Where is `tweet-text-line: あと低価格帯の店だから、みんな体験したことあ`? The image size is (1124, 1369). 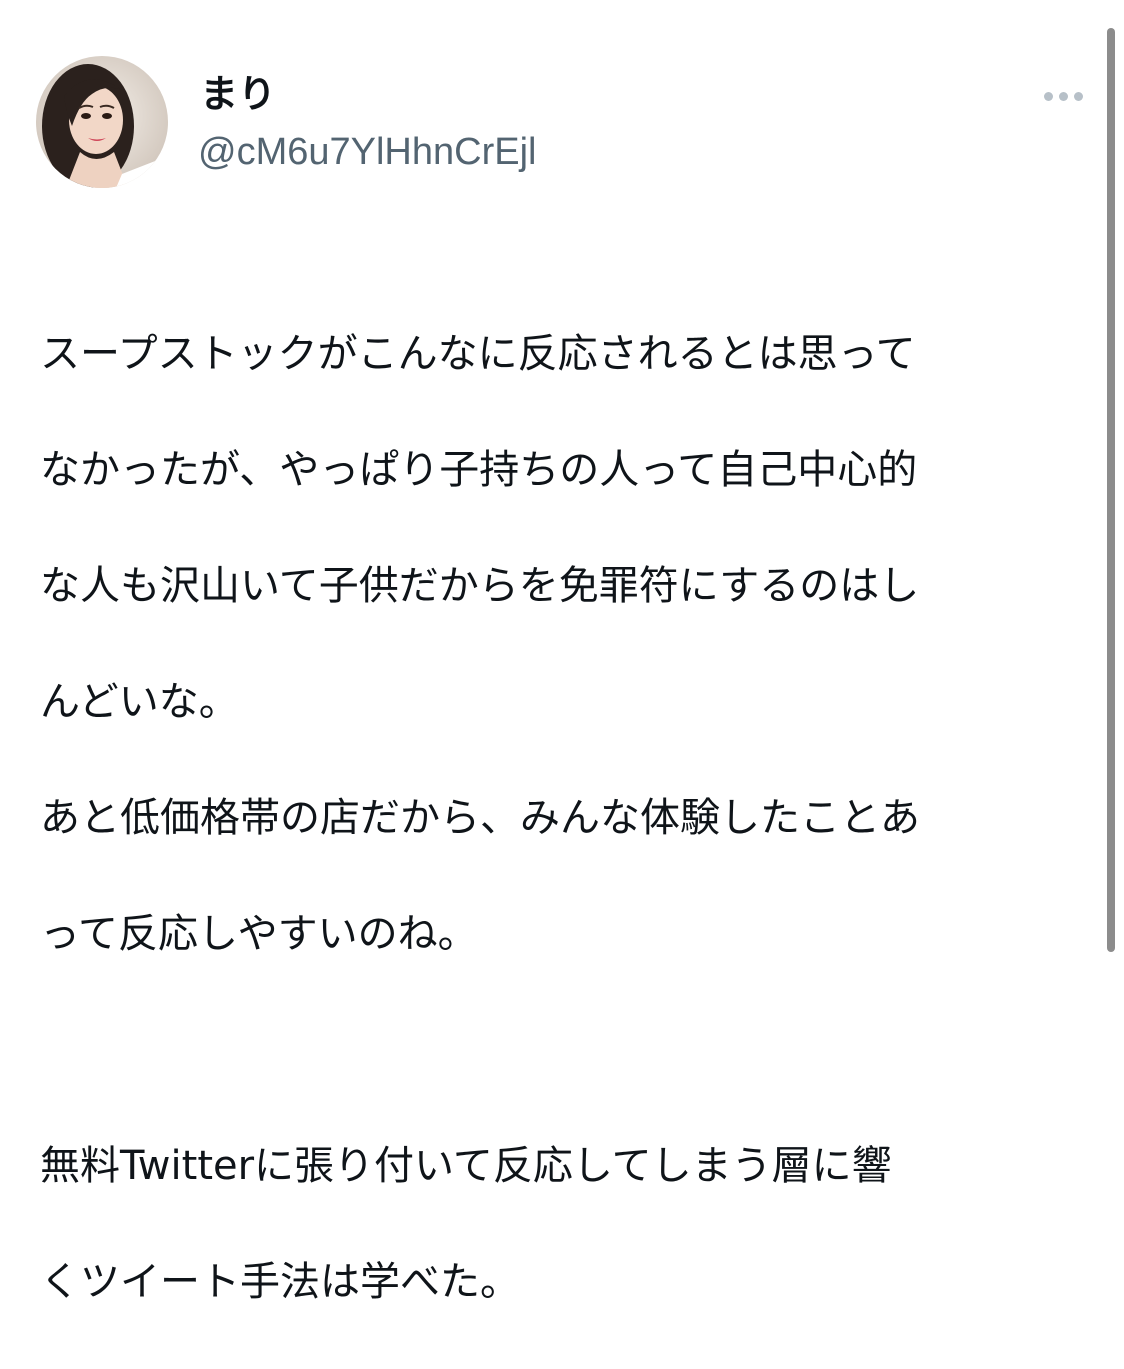
tweet-text-line: あと低価格帯の店だから、みんな体験したことあ is located at coordinates (480, 818).